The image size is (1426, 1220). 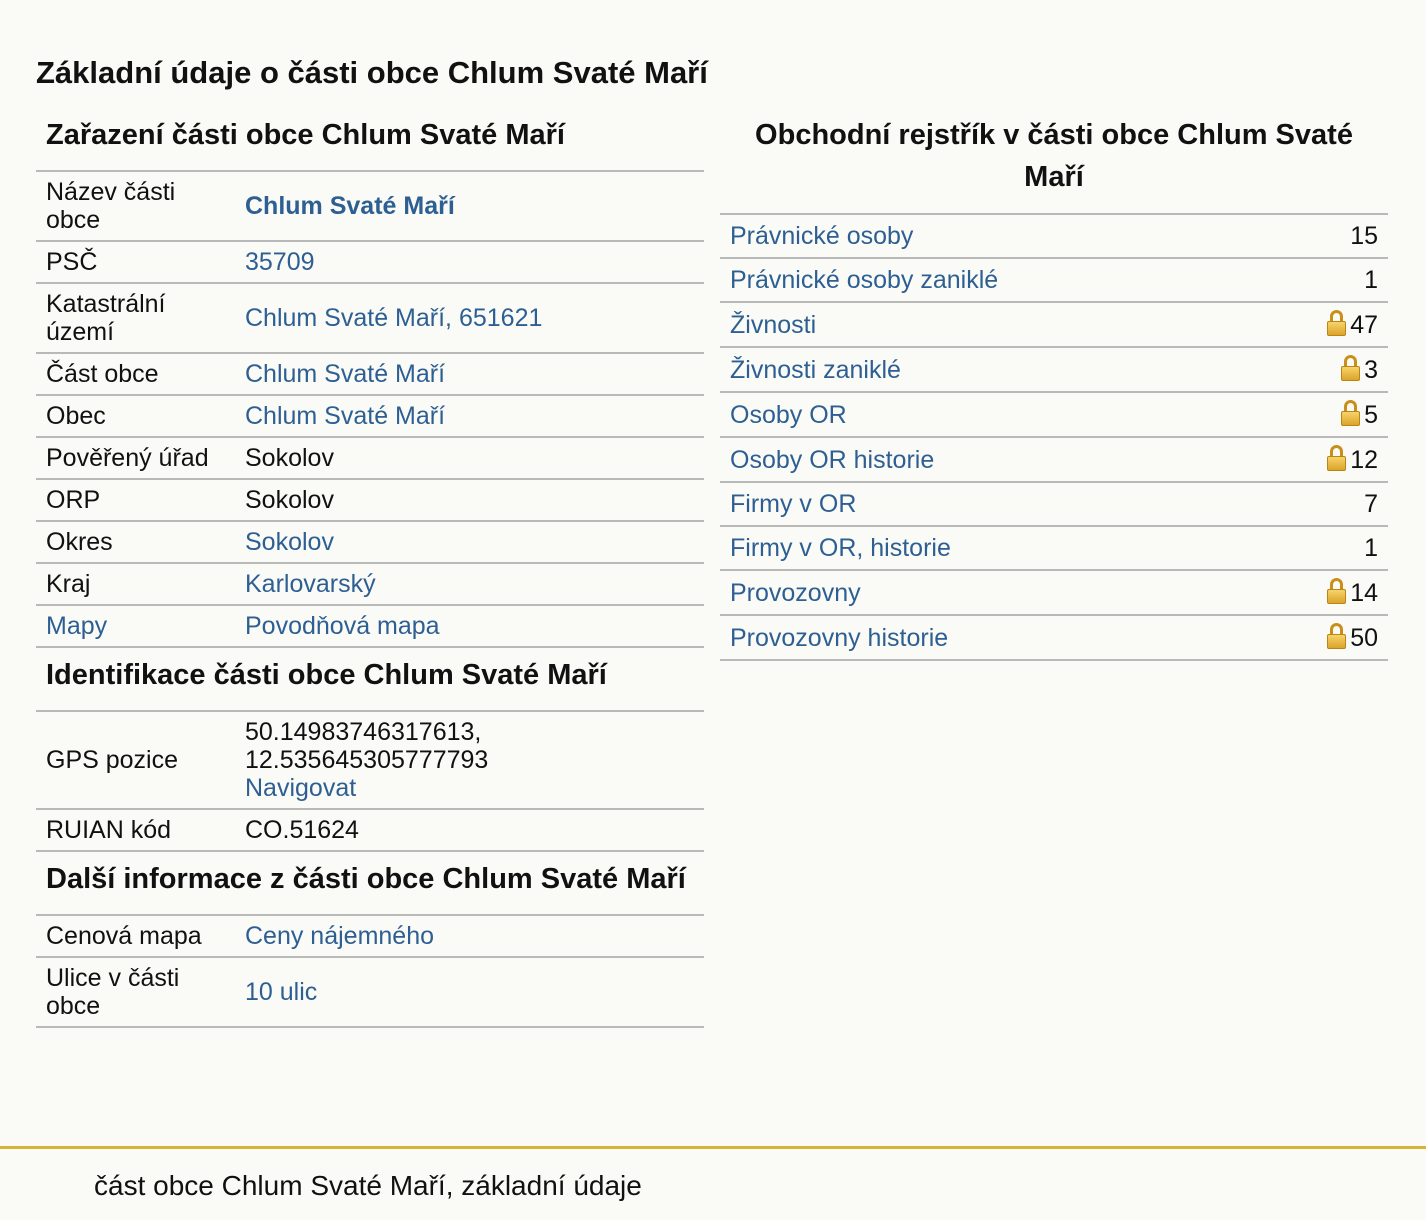 I want to click on table-row: Obec Chlum Svaté Maří, so click(x=370, y=416).